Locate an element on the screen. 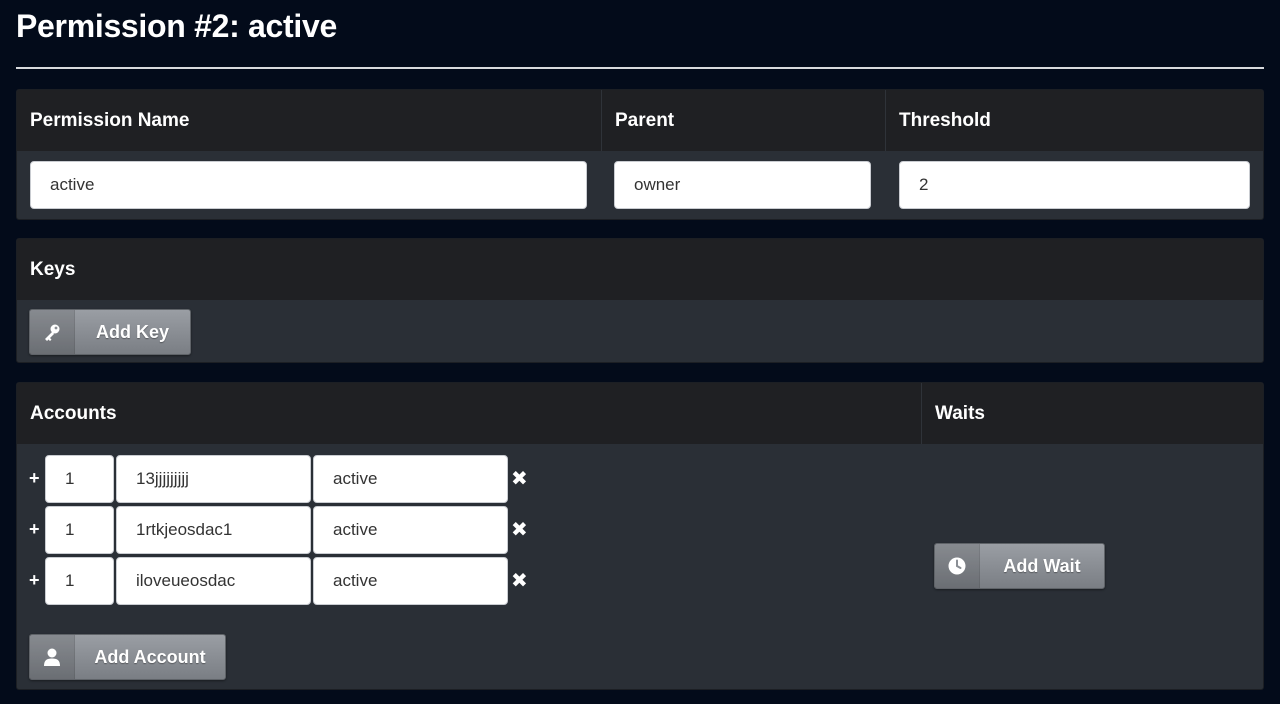 This screenshot has width=1280, height=704. add-account-button: Add Account is located at coordinates (127, 657).